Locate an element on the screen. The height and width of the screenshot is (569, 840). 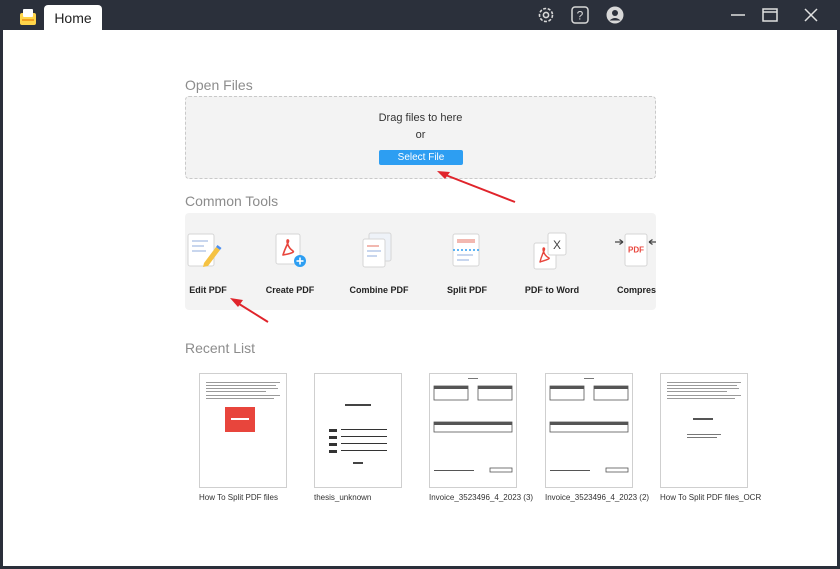
tool-label: Compress is located at coordinates (636, 290).